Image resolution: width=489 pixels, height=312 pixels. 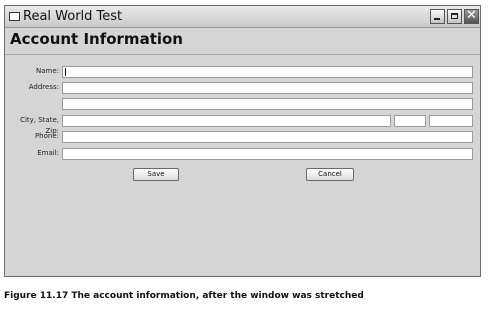 I want to click on address-label: Address:, so click(x=43, y=87).